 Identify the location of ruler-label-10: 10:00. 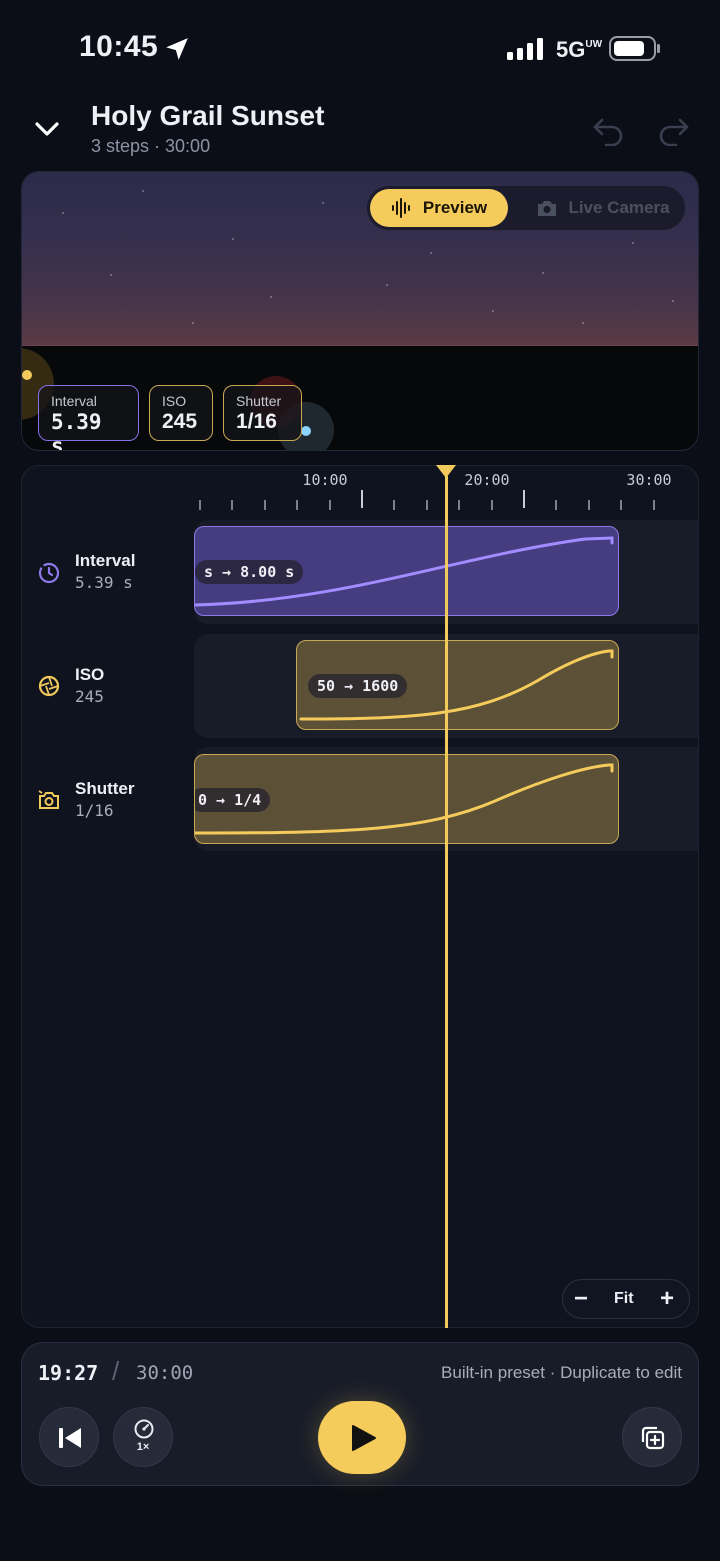
(325, 480).